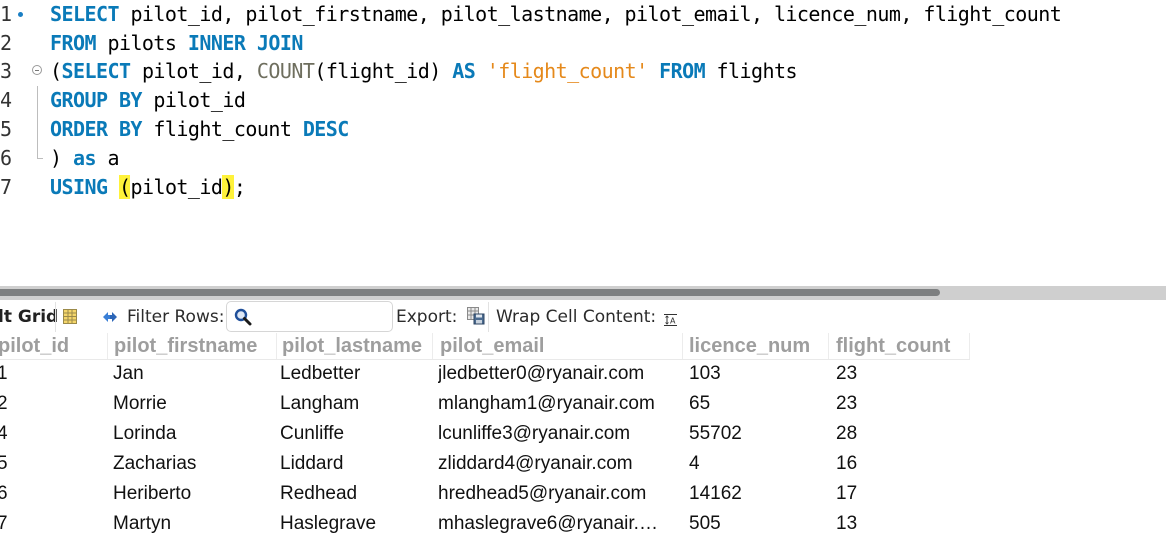  What do you see at coordinates (193, 494) in the screenshot?
I see `cell-pilot-firstname: Heriberto` at bounding box center [193, 494].